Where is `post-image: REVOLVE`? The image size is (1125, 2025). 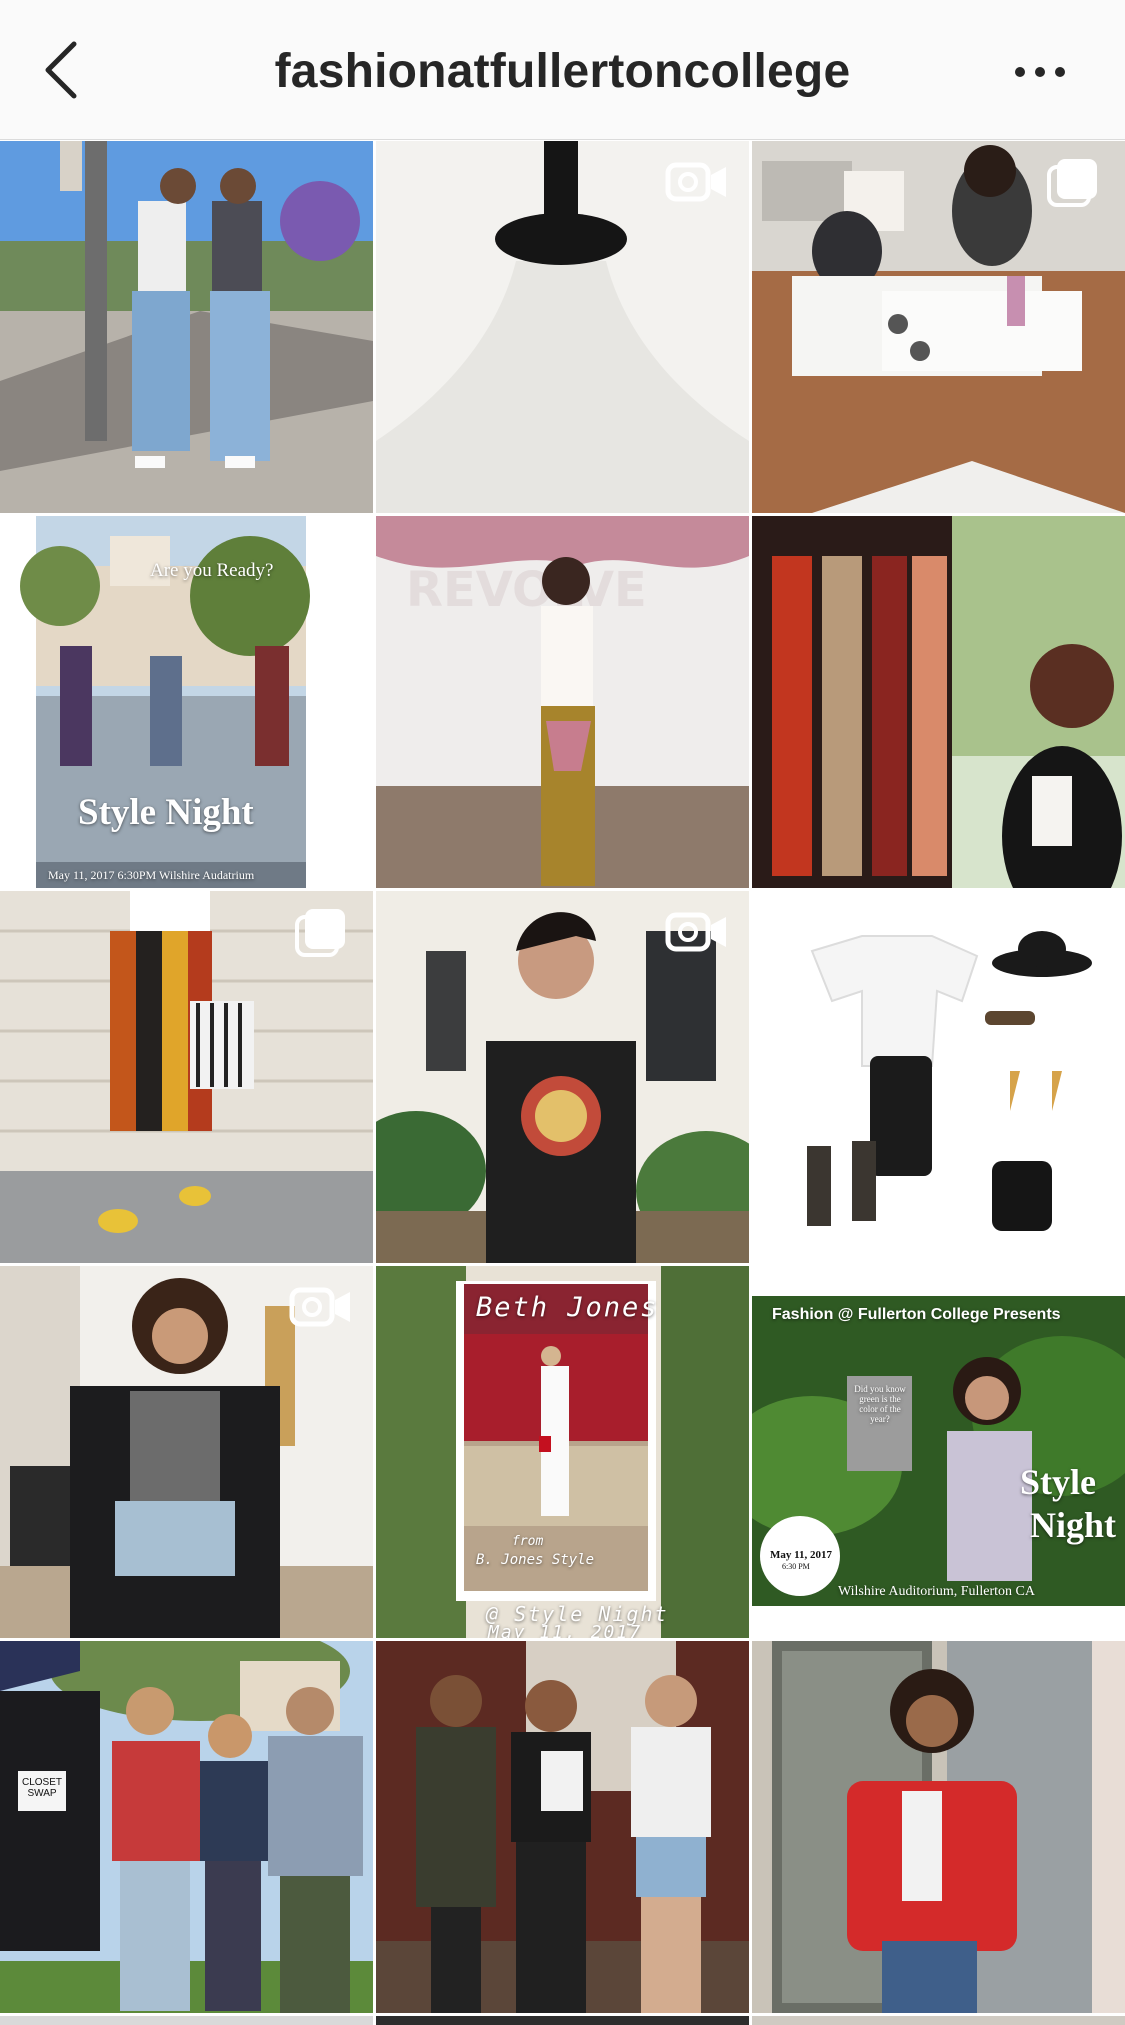
post-image: REVOLVE is located at coordinates (562, 702).